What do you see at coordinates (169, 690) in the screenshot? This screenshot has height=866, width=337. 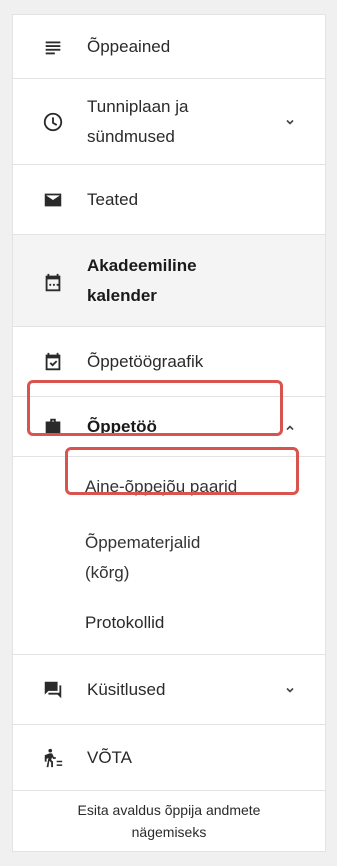 I see `menu-item-kusitlused: Küsitlused` at bounding box center [169, 690].